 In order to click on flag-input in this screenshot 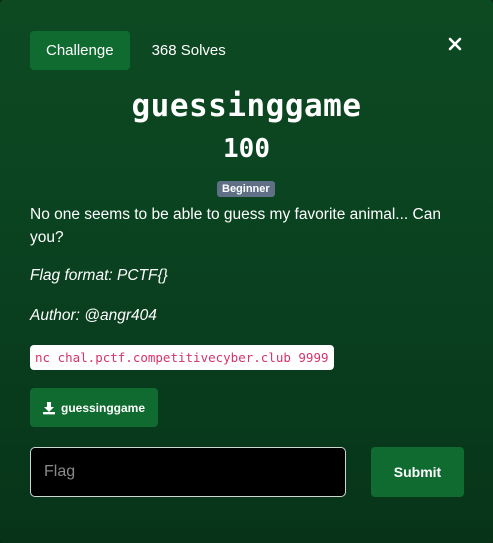, I will do `click(188, 472)`.